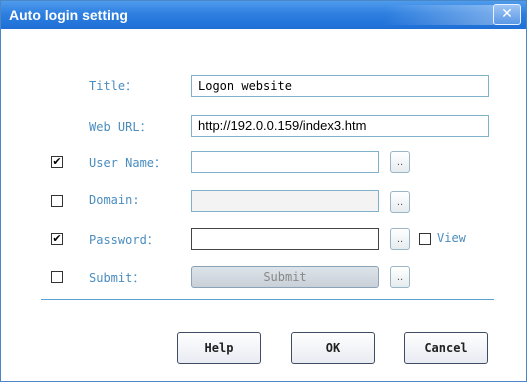  What do you see at coordinates (340, 86) in the screenshot?
I see `title-field: Logon website` at bounding box center [340, 86].